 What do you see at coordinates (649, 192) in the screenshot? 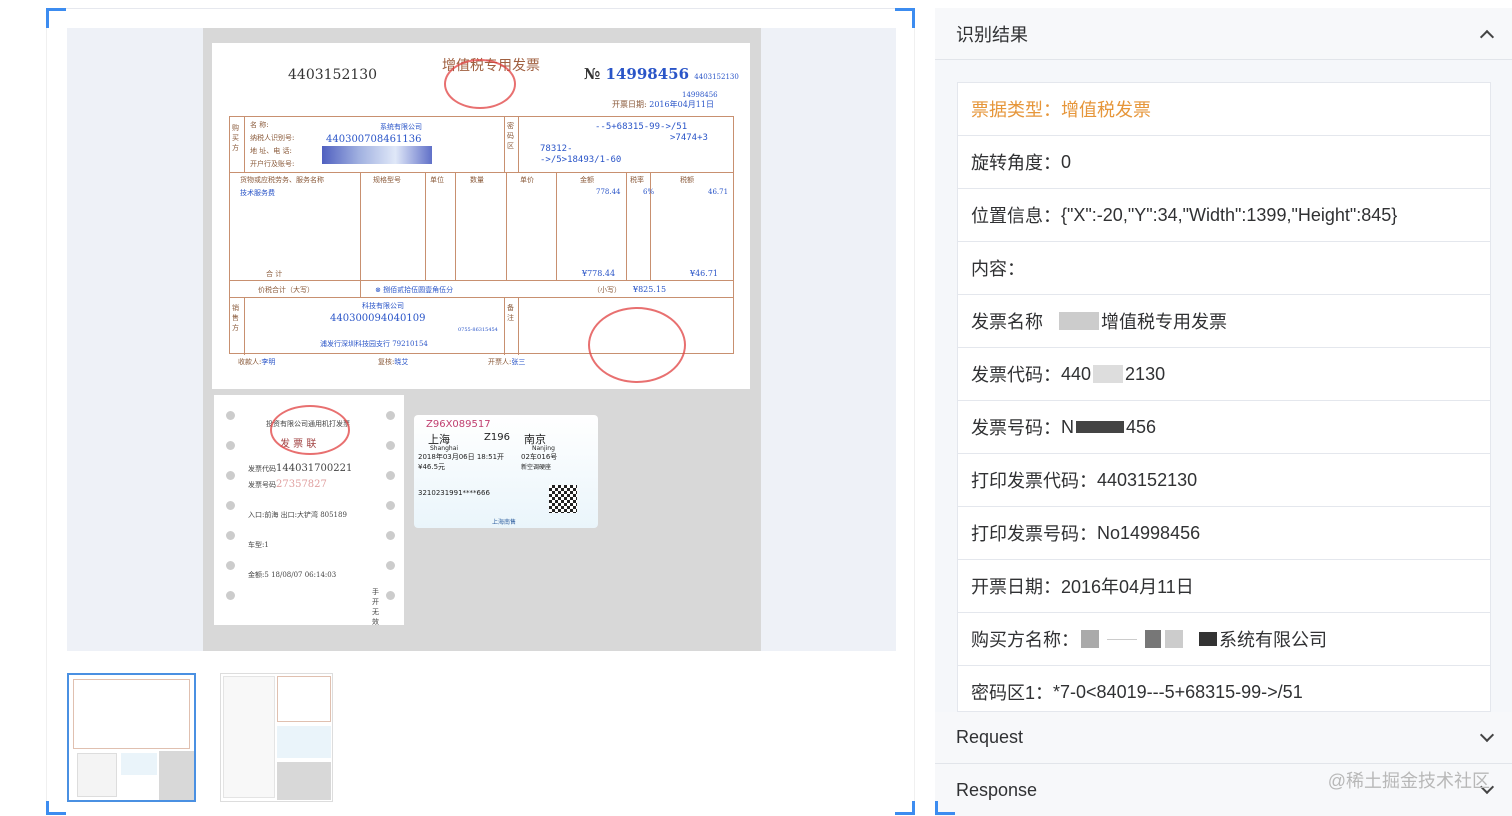
I see `item-tax-rate: 6%` at bounding box center [649, 192].